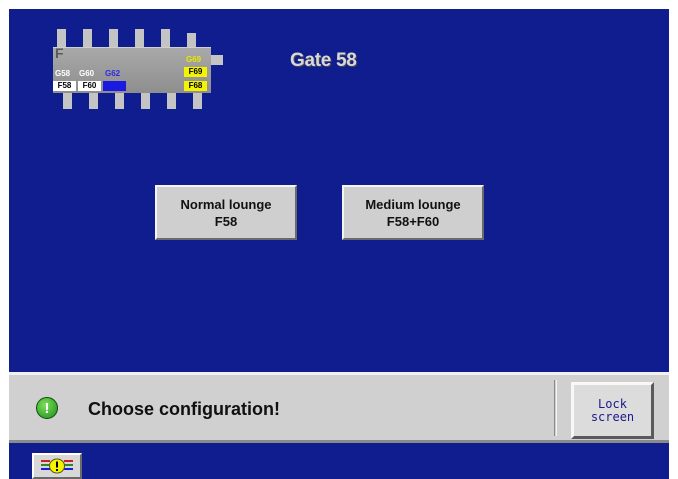 The image size is (678, 479). Describe the element at coordinates (612, 403) in the screenshot. I see `button-label: Lock` at that location.